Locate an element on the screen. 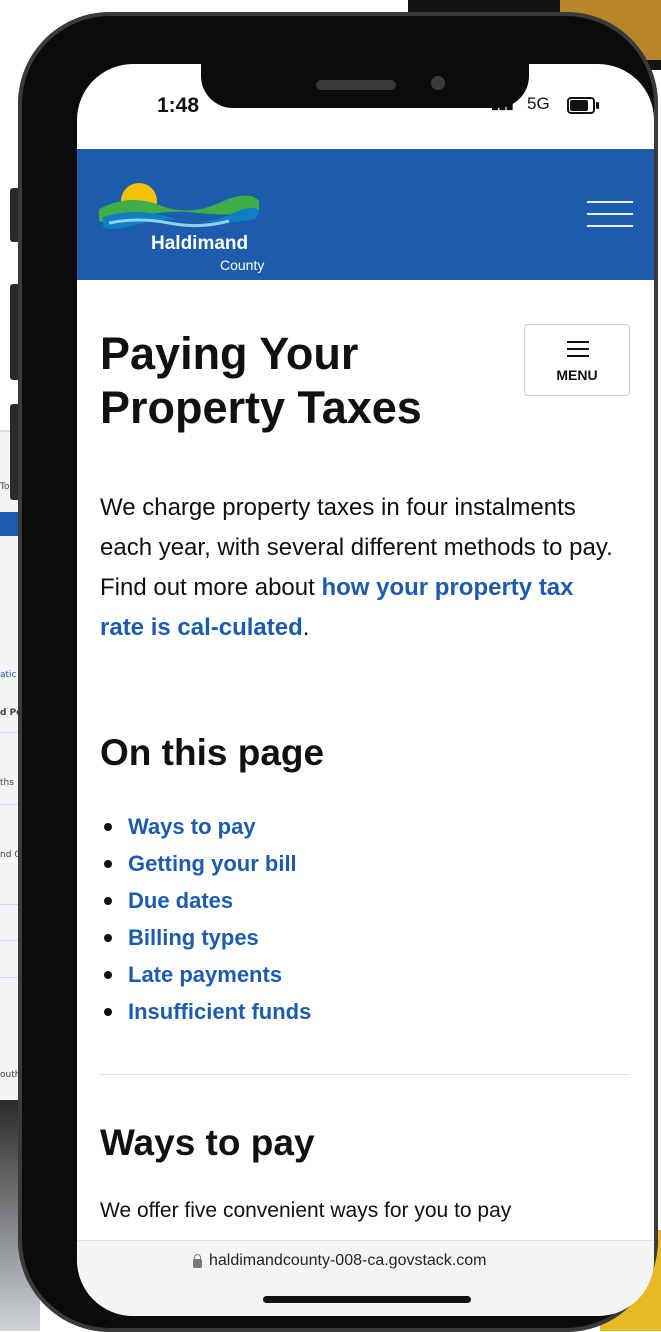 This screenshot has width=661, height=1332. toc-item-due-dates: Due dates is located at coordinates (205, 904).